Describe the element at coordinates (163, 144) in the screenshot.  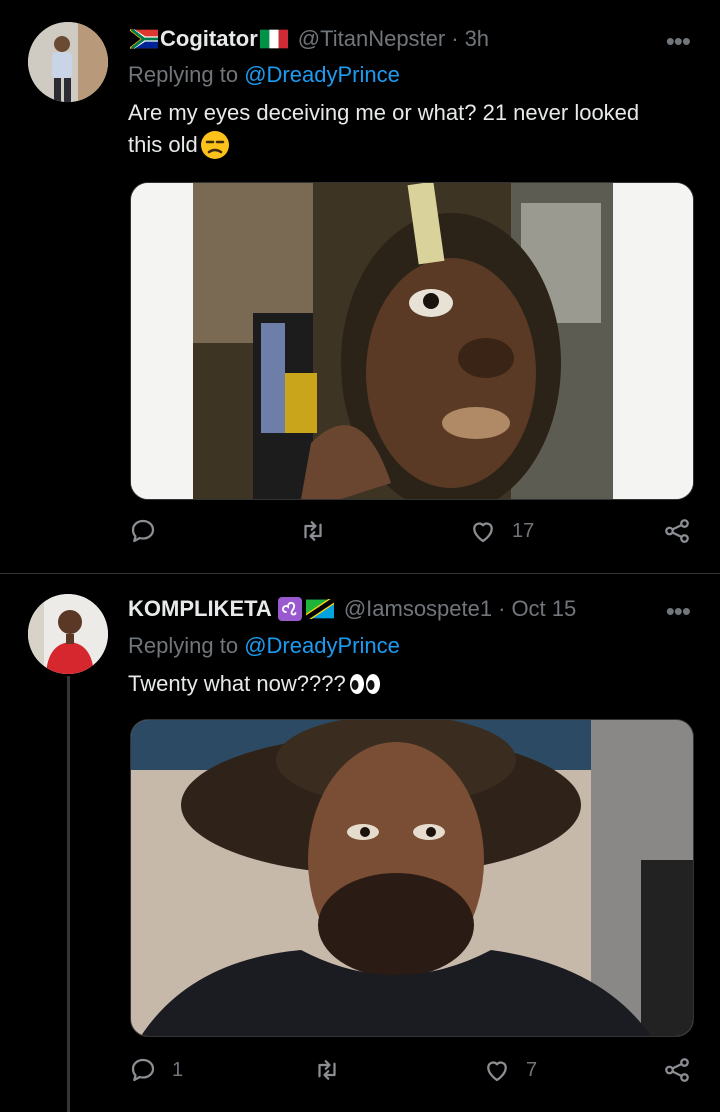
I see `tweet-text-line-2: this old` at that location.